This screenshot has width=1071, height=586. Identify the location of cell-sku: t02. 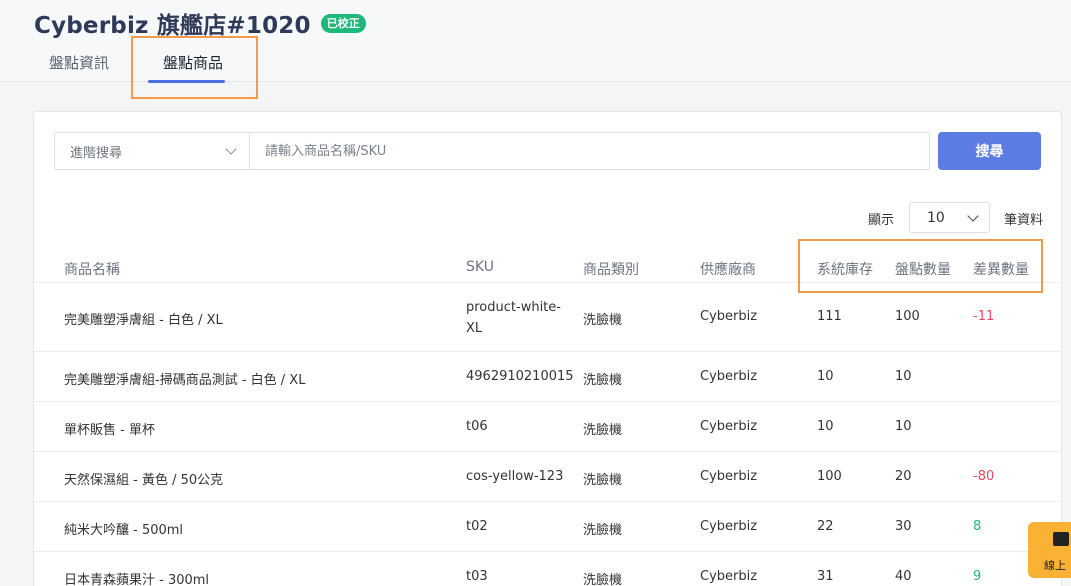
(477, 526).